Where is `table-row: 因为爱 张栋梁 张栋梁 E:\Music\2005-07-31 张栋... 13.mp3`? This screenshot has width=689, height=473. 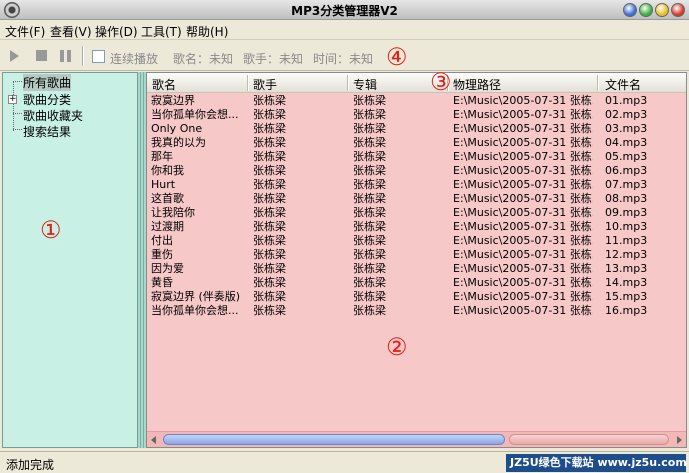 table-row: 因为爱 张栋梁 张栋梁 E:\Music\2005-07-31 张栋... 13.mp3 is located at coordinates (416, 269).